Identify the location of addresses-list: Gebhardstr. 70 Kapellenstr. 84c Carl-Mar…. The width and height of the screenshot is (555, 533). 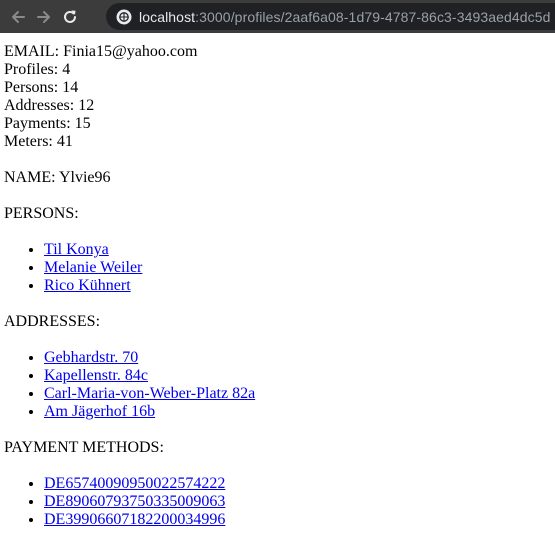
(277, 385).